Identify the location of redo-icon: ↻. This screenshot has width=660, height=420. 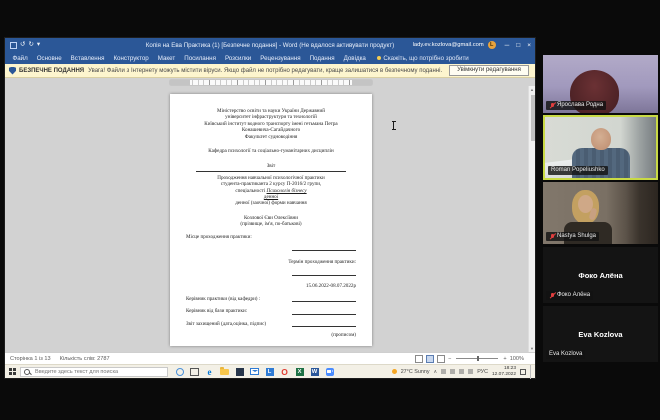
(30, 45).